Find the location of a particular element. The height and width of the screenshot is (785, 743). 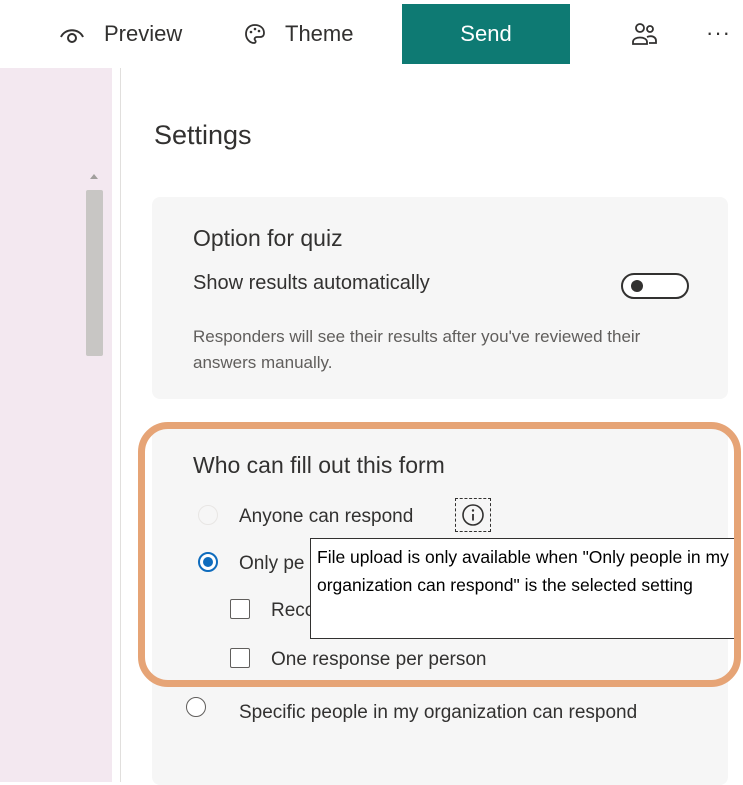

people-icon is located at coordinates (644, 36).